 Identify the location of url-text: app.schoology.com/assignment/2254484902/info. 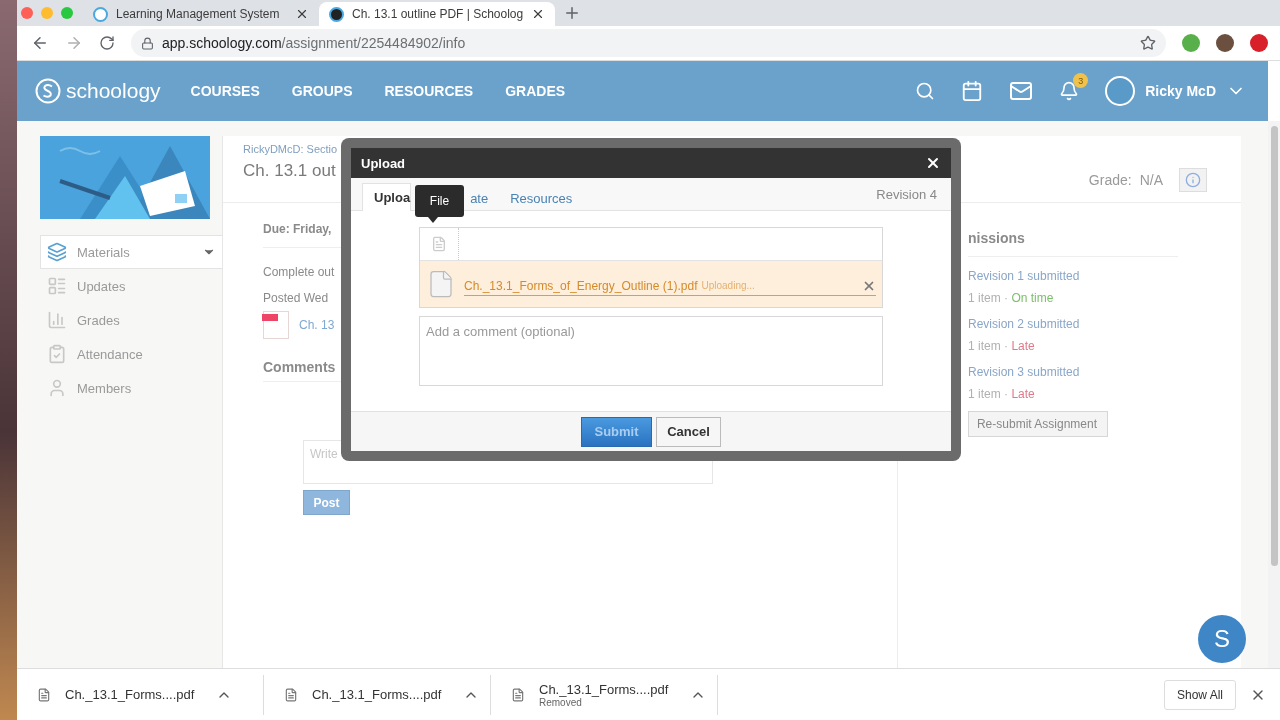
(314, 43).